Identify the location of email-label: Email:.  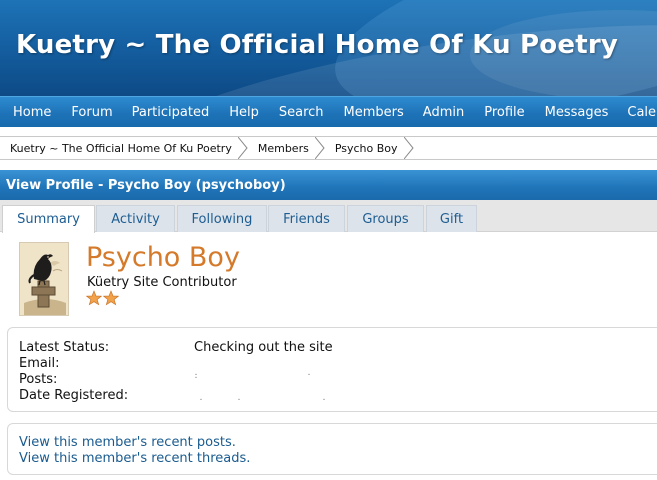
(39, 363).